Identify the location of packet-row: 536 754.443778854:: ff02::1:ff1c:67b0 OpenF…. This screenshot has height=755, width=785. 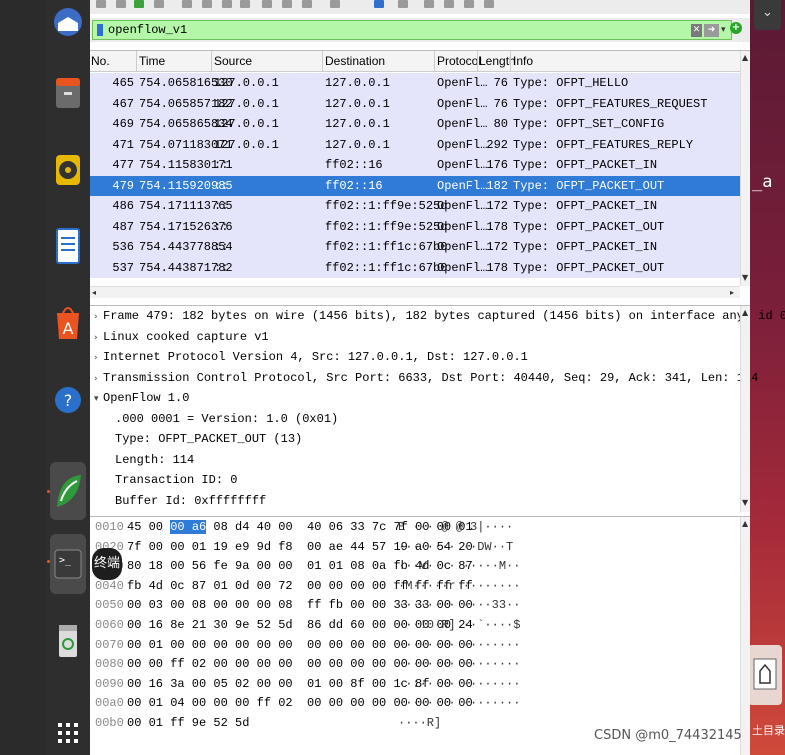
(415, 247).